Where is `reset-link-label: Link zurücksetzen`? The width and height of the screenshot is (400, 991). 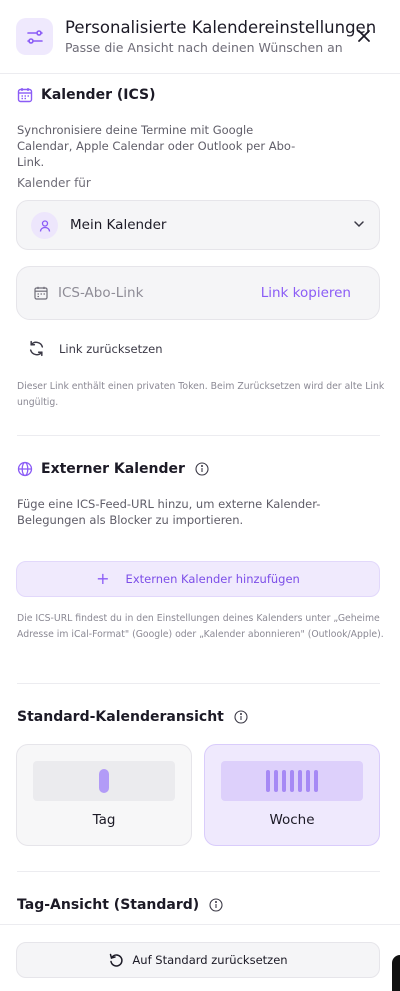
reset-link-label: Link zurücksetzen is located at coordinates (111, 348).